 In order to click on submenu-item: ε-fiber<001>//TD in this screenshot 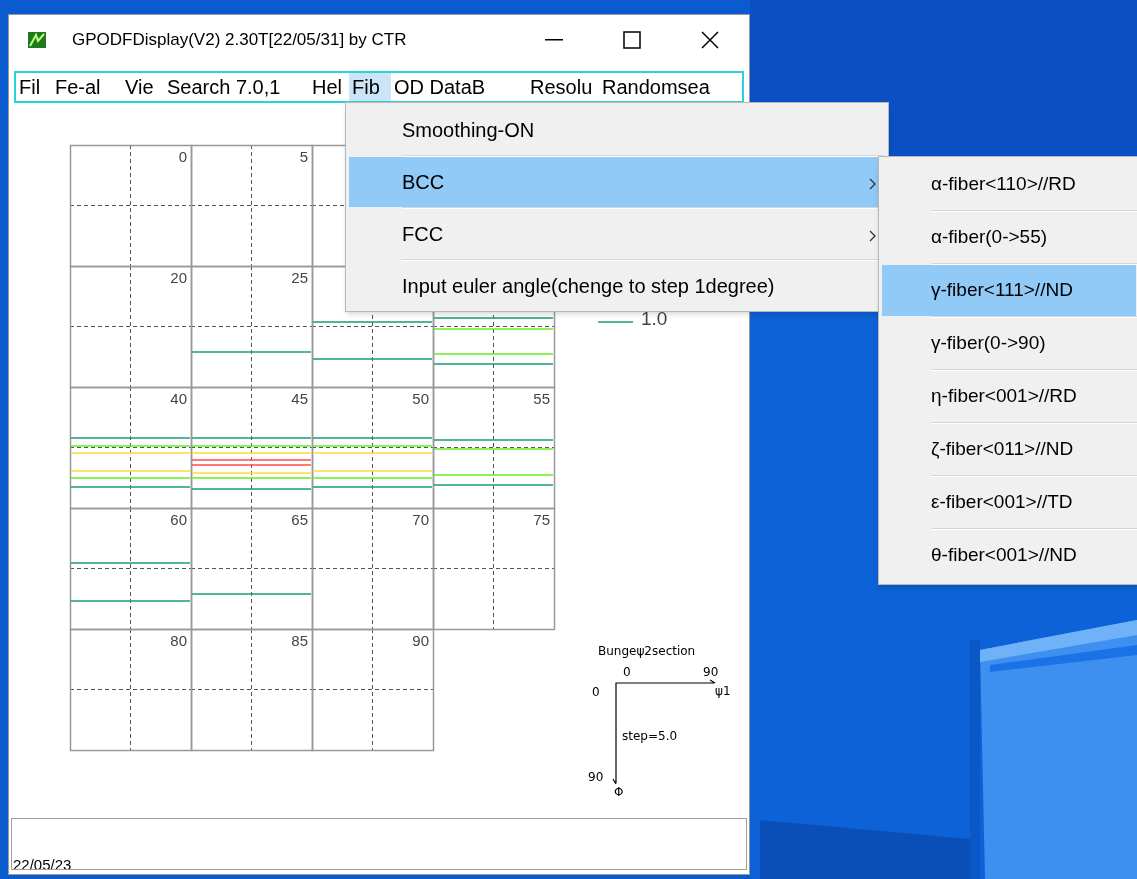, I will do `click(1009, 502)`.